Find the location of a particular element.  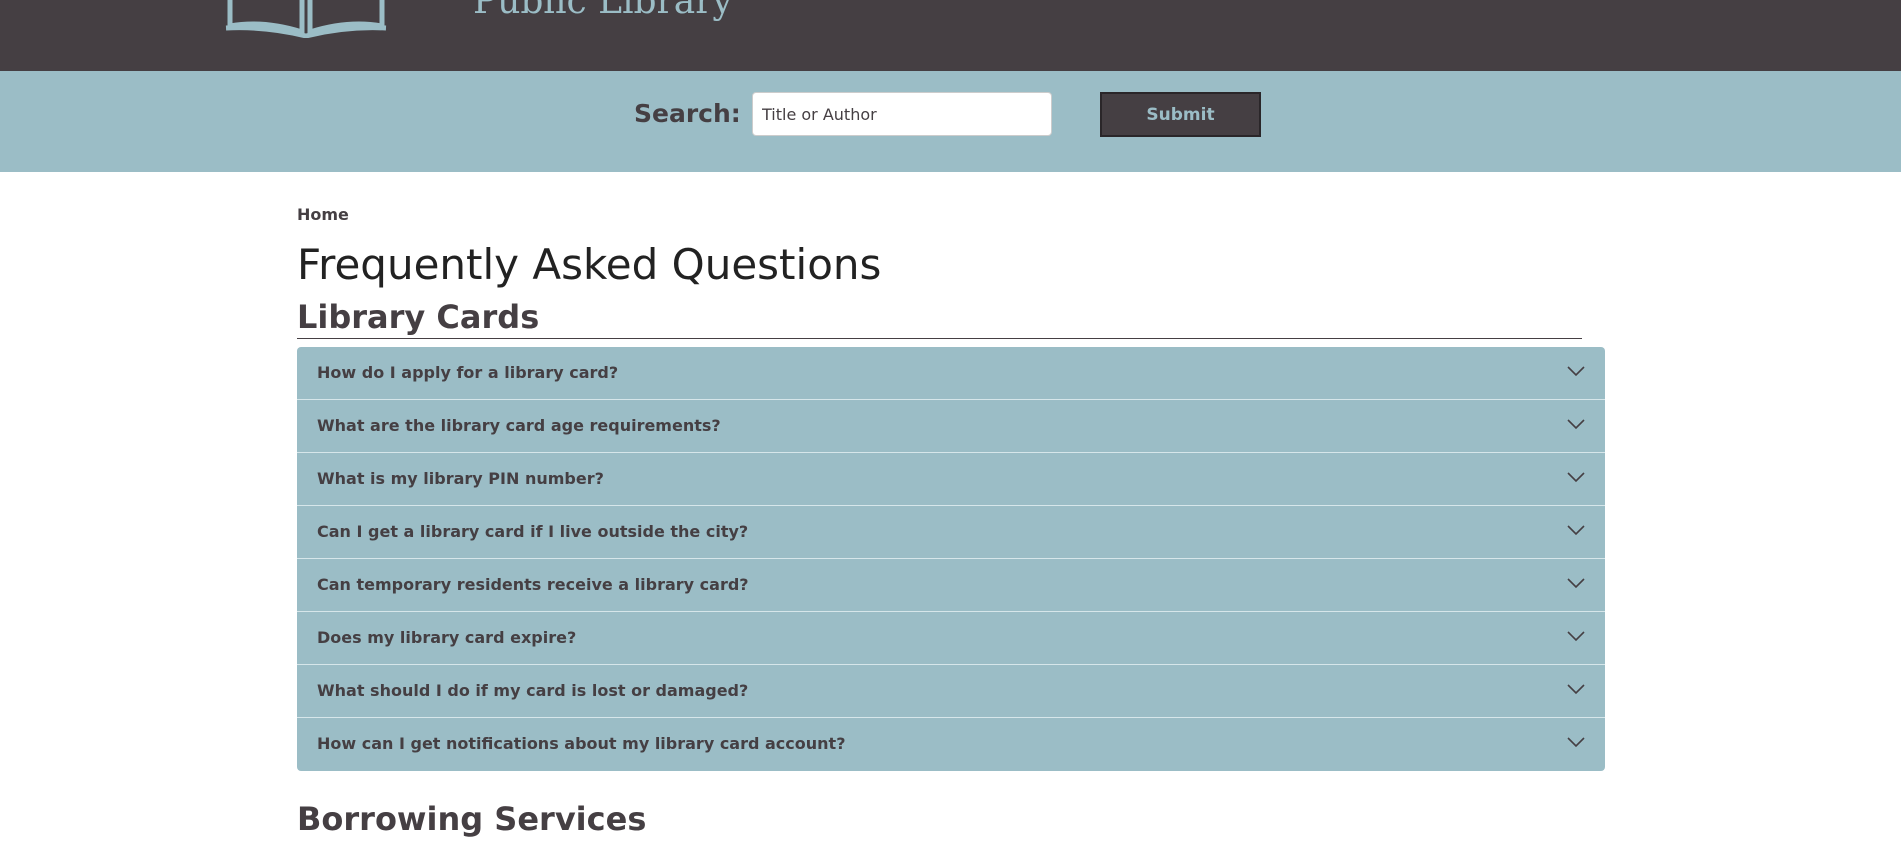

site-header: Public Library is located at coordinates (950, 35).